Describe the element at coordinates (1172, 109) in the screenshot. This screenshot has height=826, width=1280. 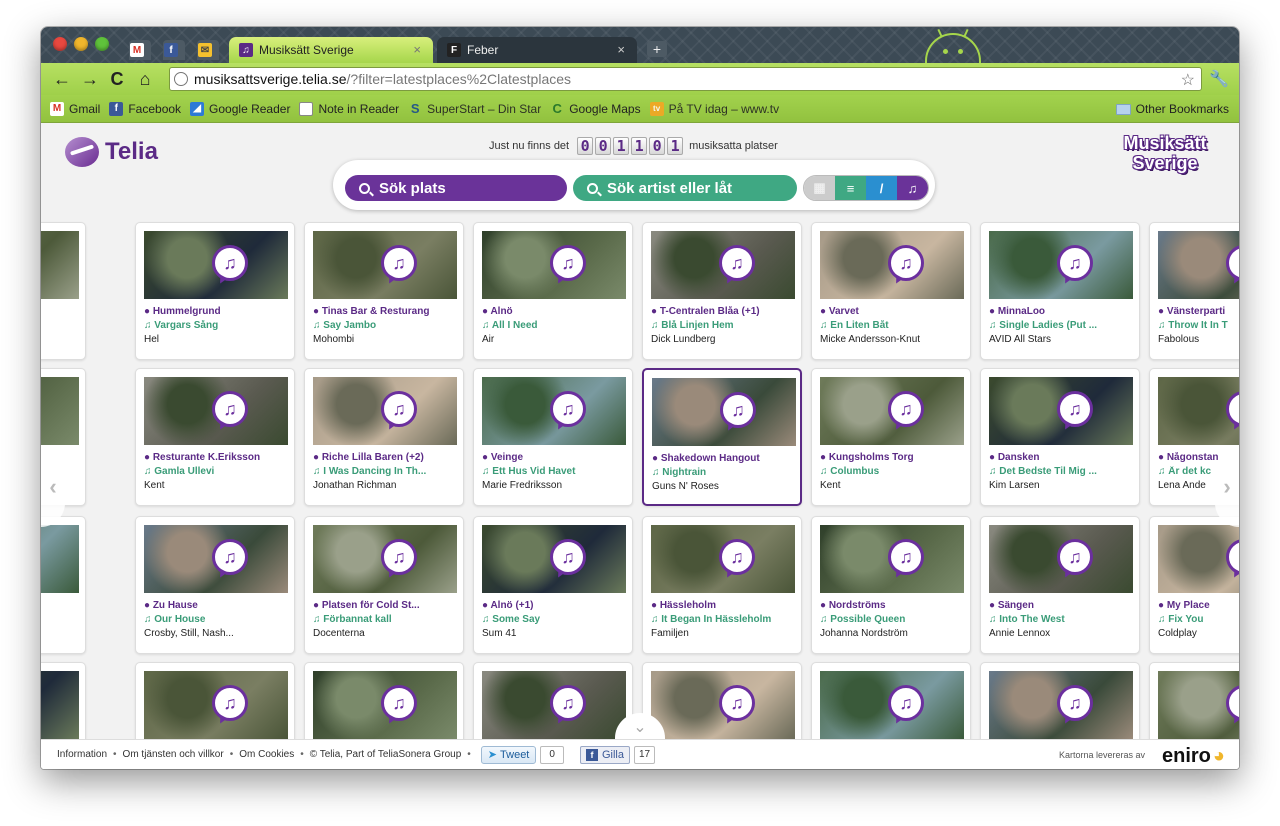
I see `other-bookmarks: Other Bookmarks` at that location.